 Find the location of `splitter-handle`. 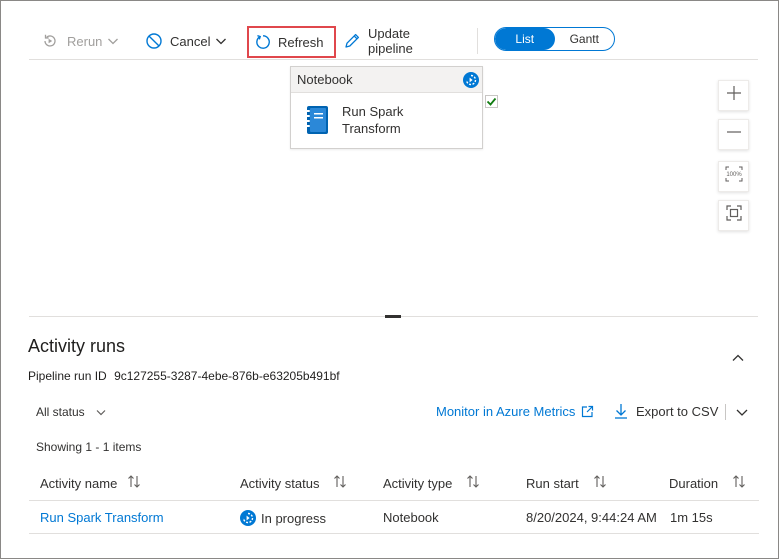

splitter-handle is located at coordinates (393, 316).